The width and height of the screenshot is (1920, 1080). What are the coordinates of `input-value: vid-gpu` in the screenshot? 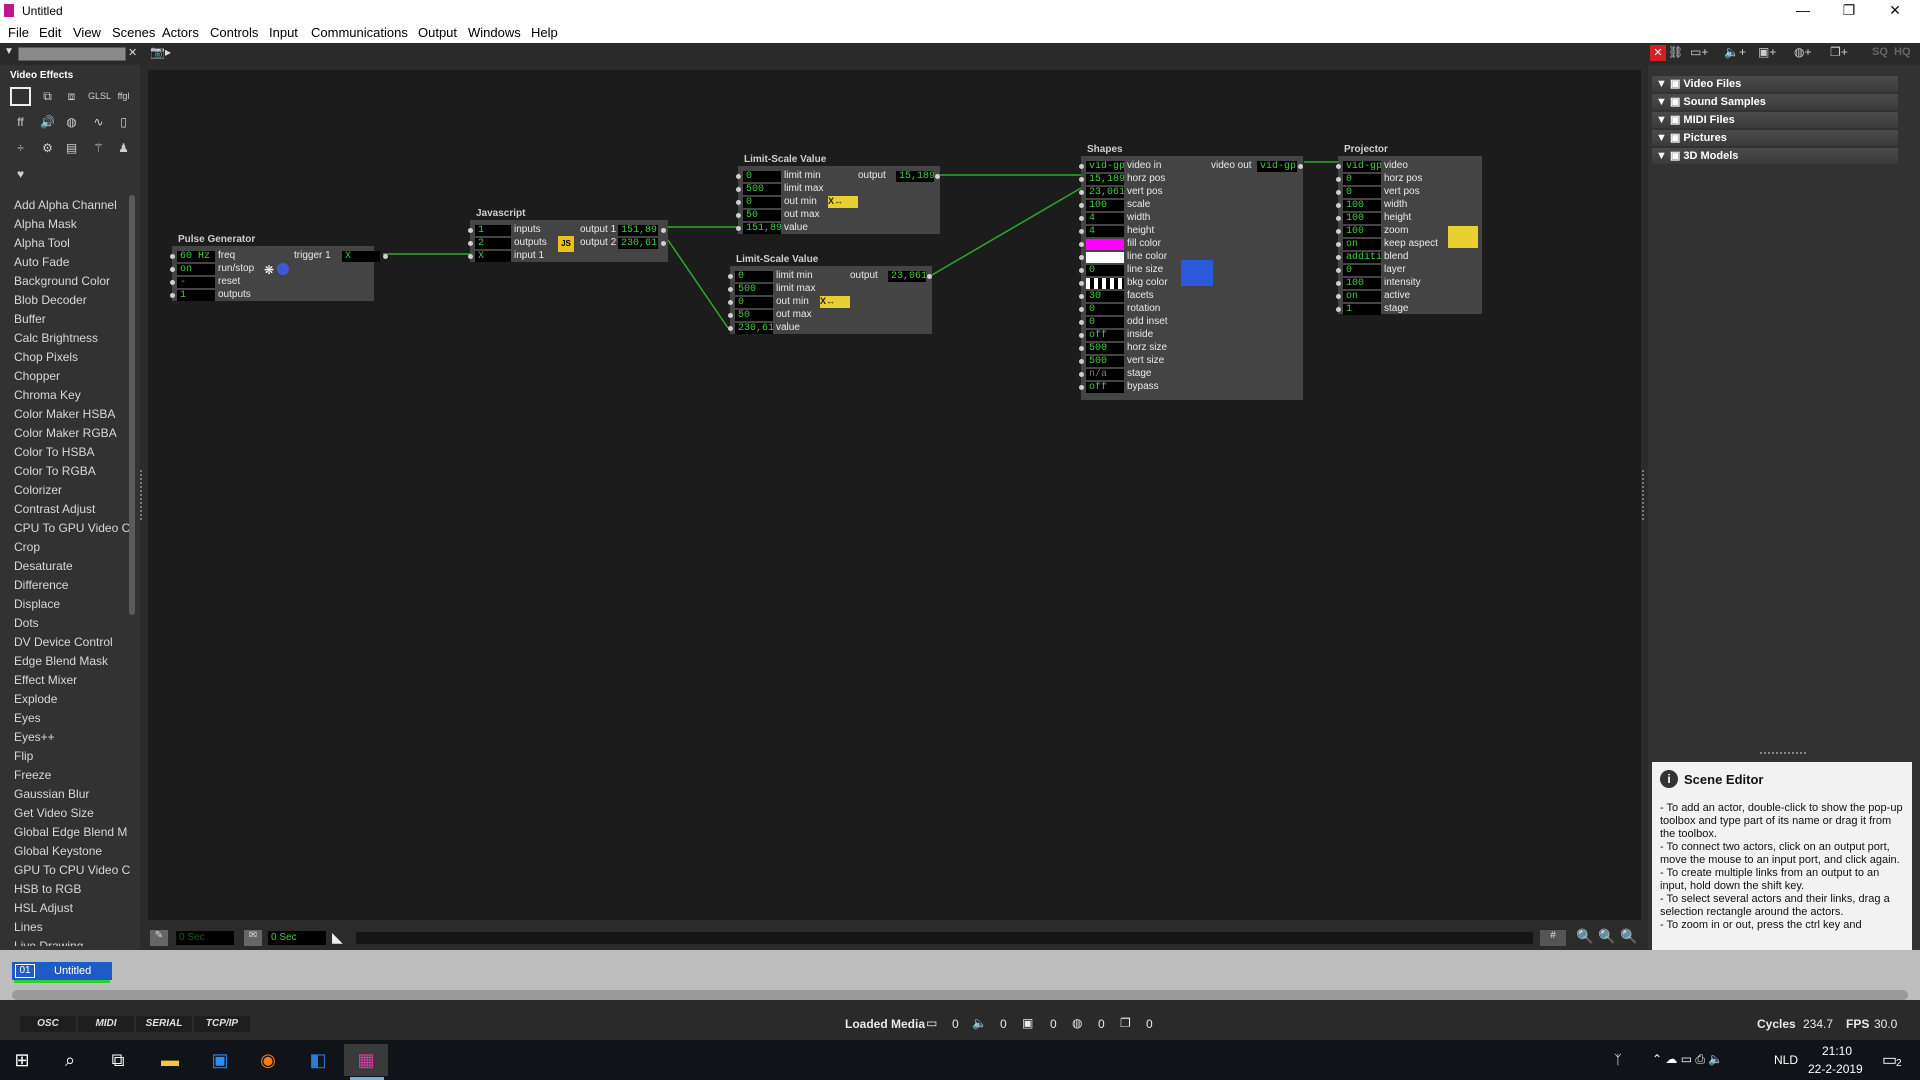 It's located at (1105, 166).